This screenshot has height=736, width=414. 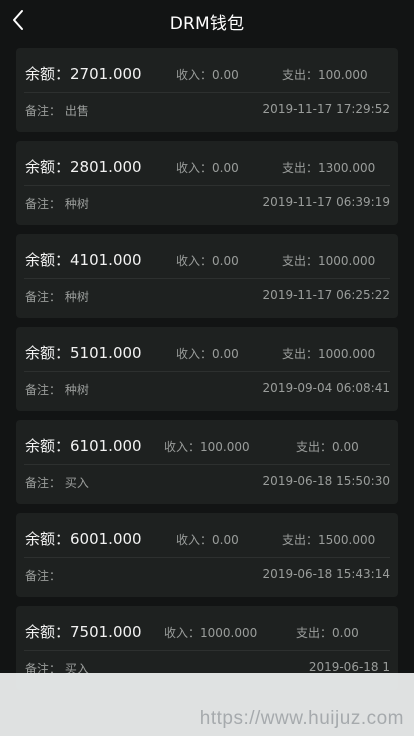 What do you see at coordinates (83, 446) in the screenshot?
I see `balance-value: 余额：6101.000` at bounding box center [83, 446].